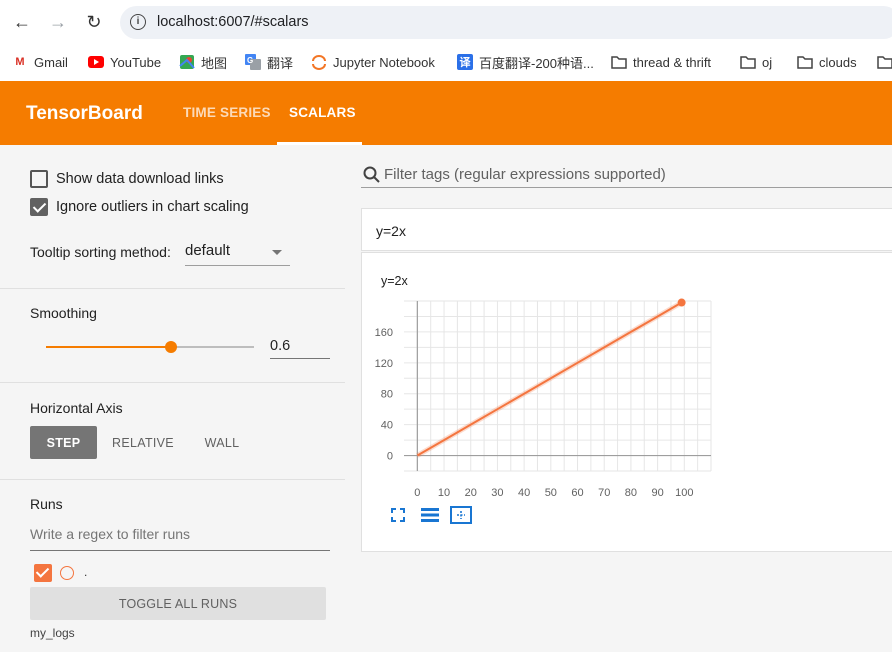 The width and height of the screenshot is (892, 652). I want to click on toggle-all-runs-button: TOGGLE ALL RUNS, so click(178, 603).